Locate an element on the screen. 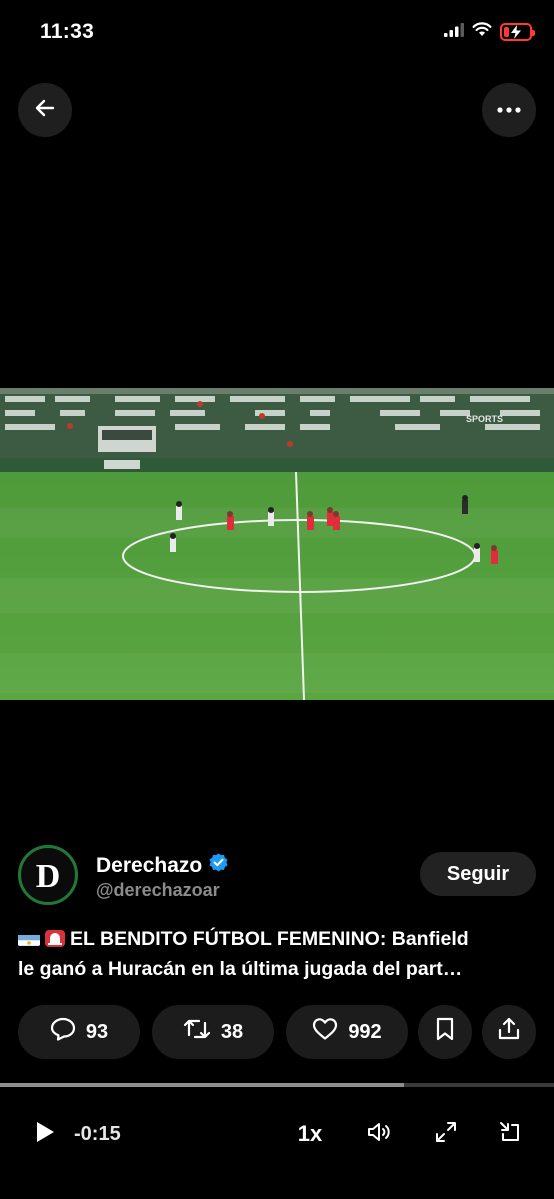 The height and width of the screenshot is (1199, 554). author-handle: @derechazoar is located at coordinates (158, 890).